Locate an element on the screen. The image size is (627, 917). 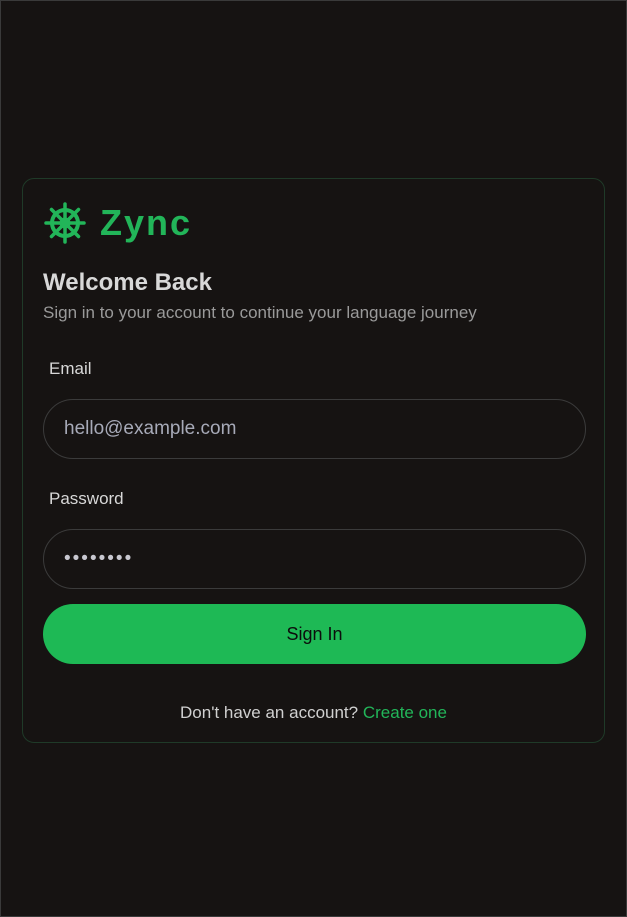
sign-in-button: Sign In is located at coordinates (314, 634).